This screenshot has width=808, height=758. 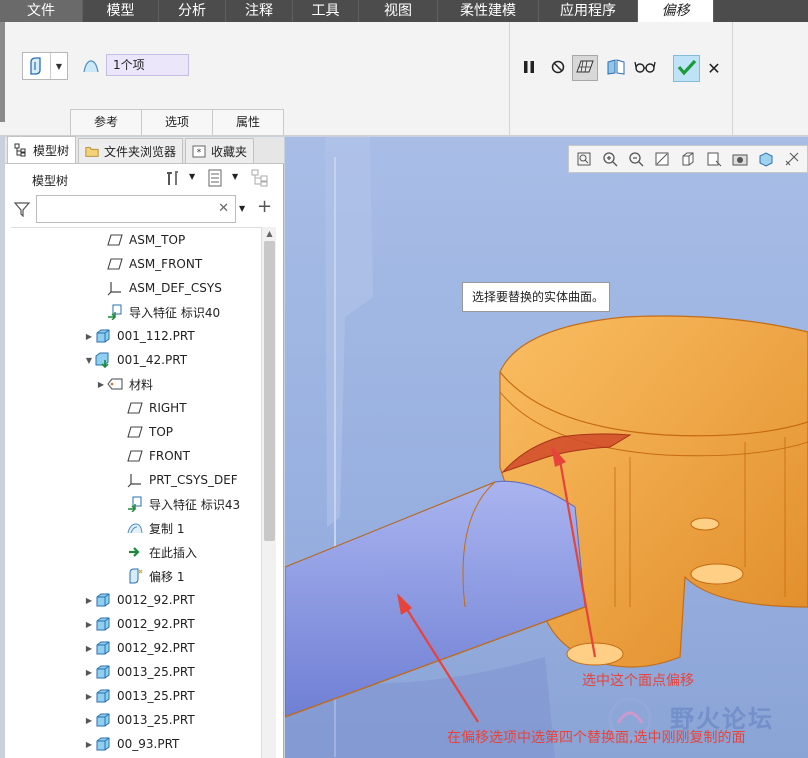 I want to click on tree-item-label: FRONT, so click(x=169, y=456).